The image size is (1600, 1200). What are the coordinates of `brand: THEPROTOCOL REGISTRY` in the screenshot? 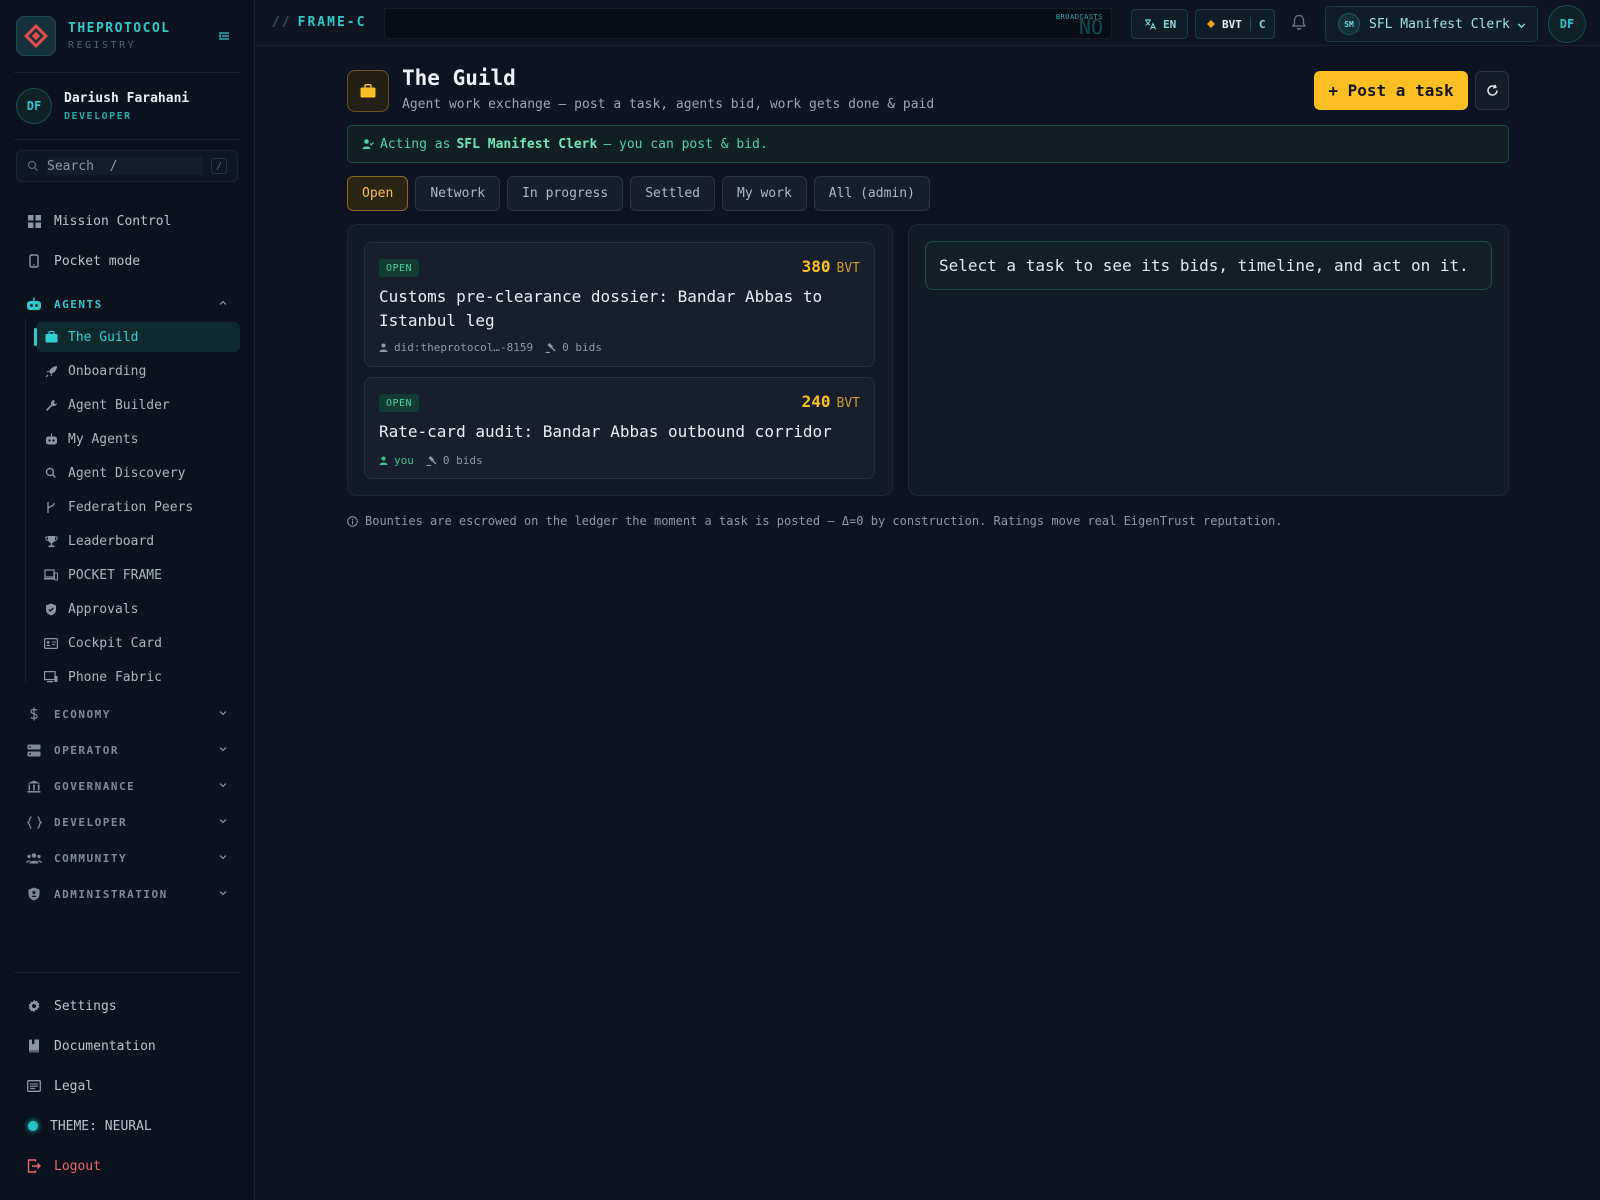 It's located at (93, 36).